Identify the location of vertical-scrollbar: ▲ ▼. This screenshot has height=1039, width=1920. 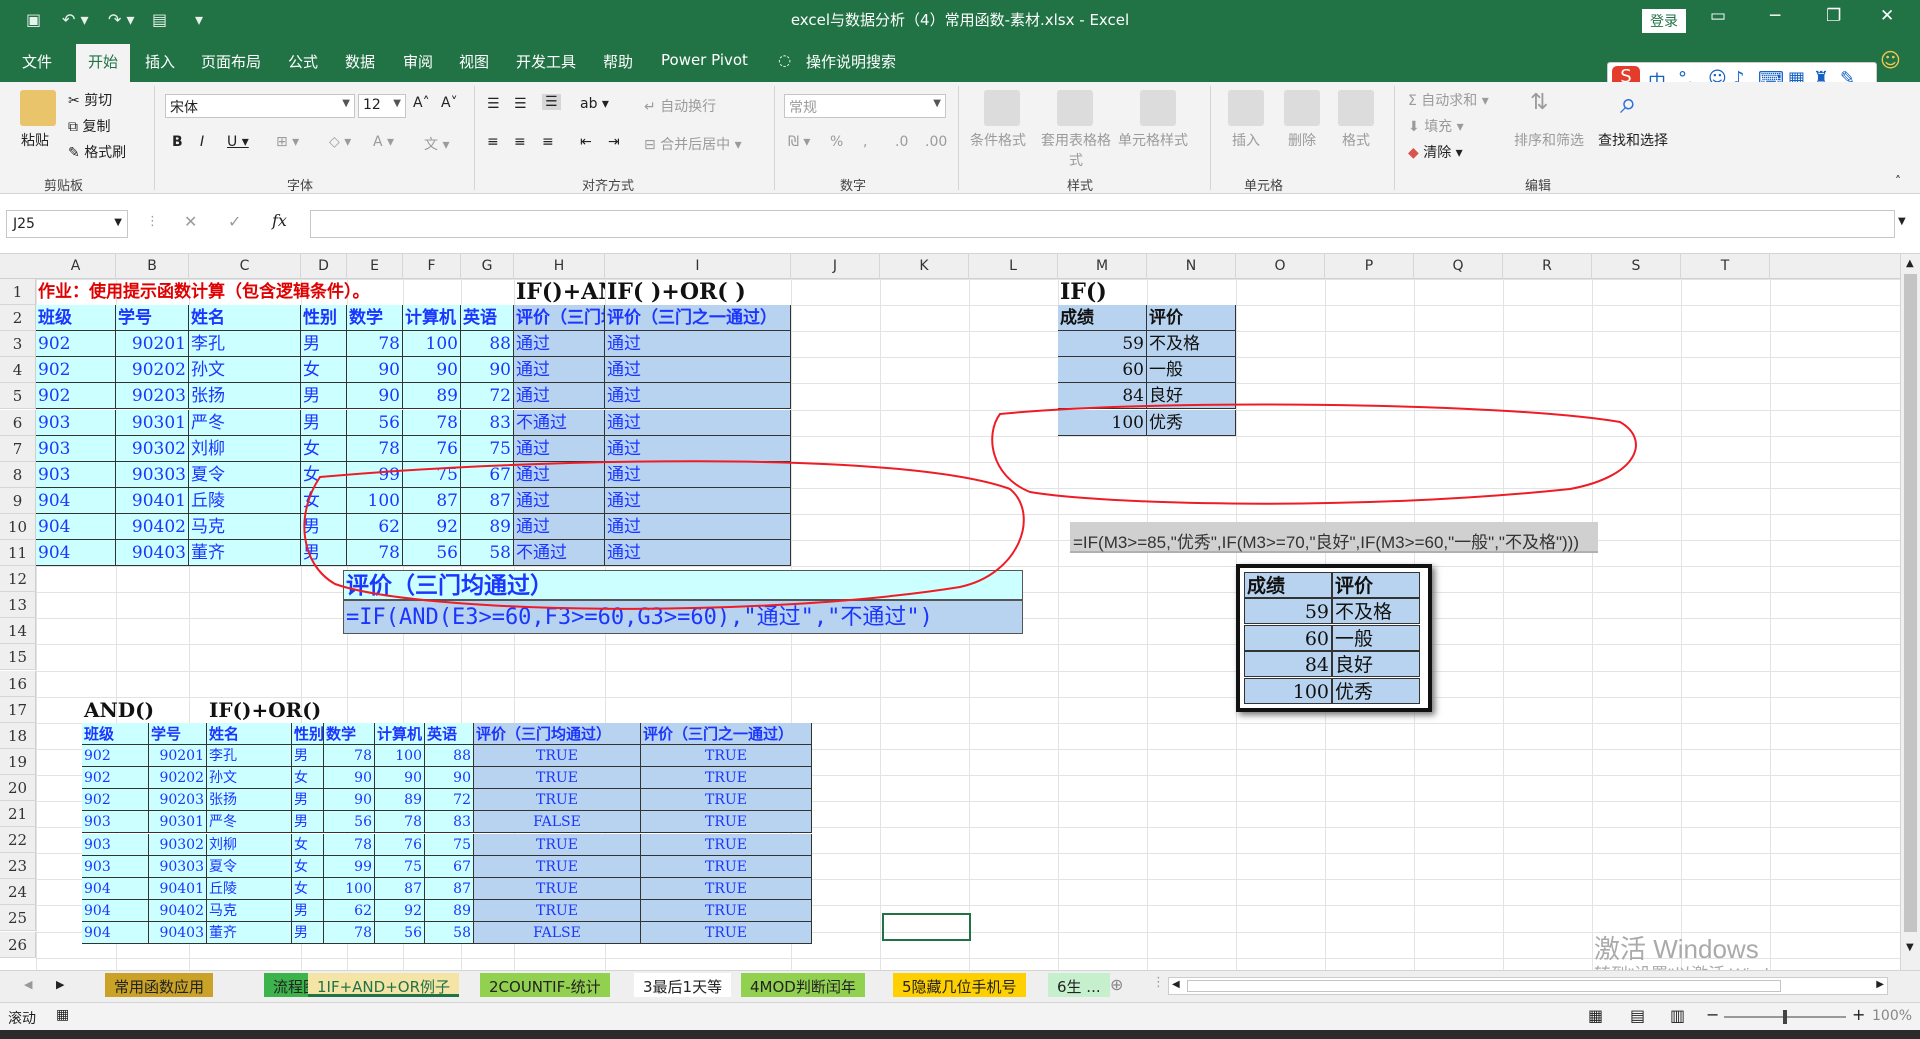
(1910, 612).